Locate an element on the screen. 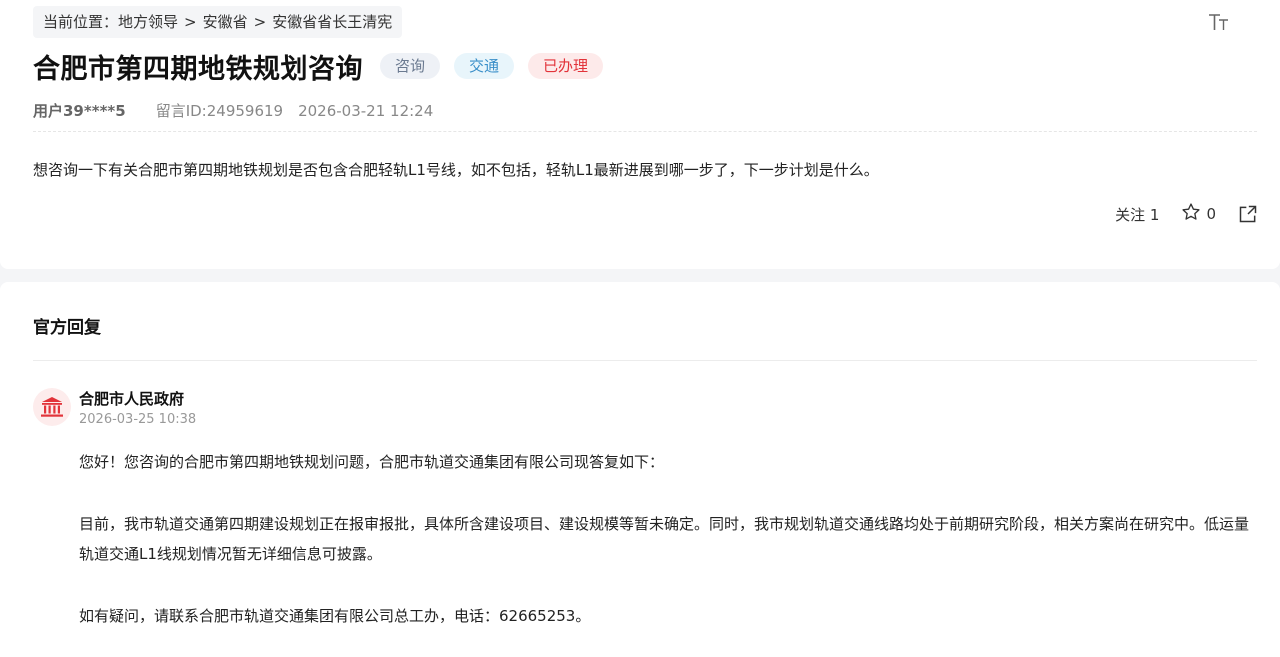 The height and width of the screenshot is (657, 1280). reply-org-name: 合肥市人民政府 is located at coordinates (132, 399).